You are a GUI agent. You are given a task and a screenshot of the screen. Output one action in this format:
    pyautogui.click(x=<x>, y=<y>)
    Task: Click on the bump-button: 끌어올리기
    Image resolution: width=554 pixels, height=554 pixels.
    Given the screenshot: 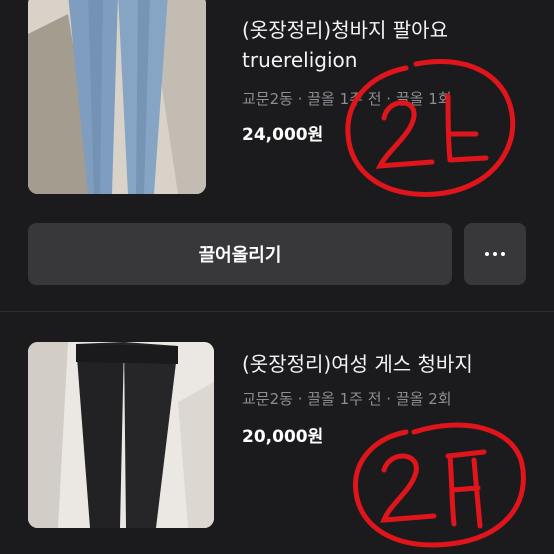 What is the action you would take?
    pyautogui.click(x=240, y=254)
    